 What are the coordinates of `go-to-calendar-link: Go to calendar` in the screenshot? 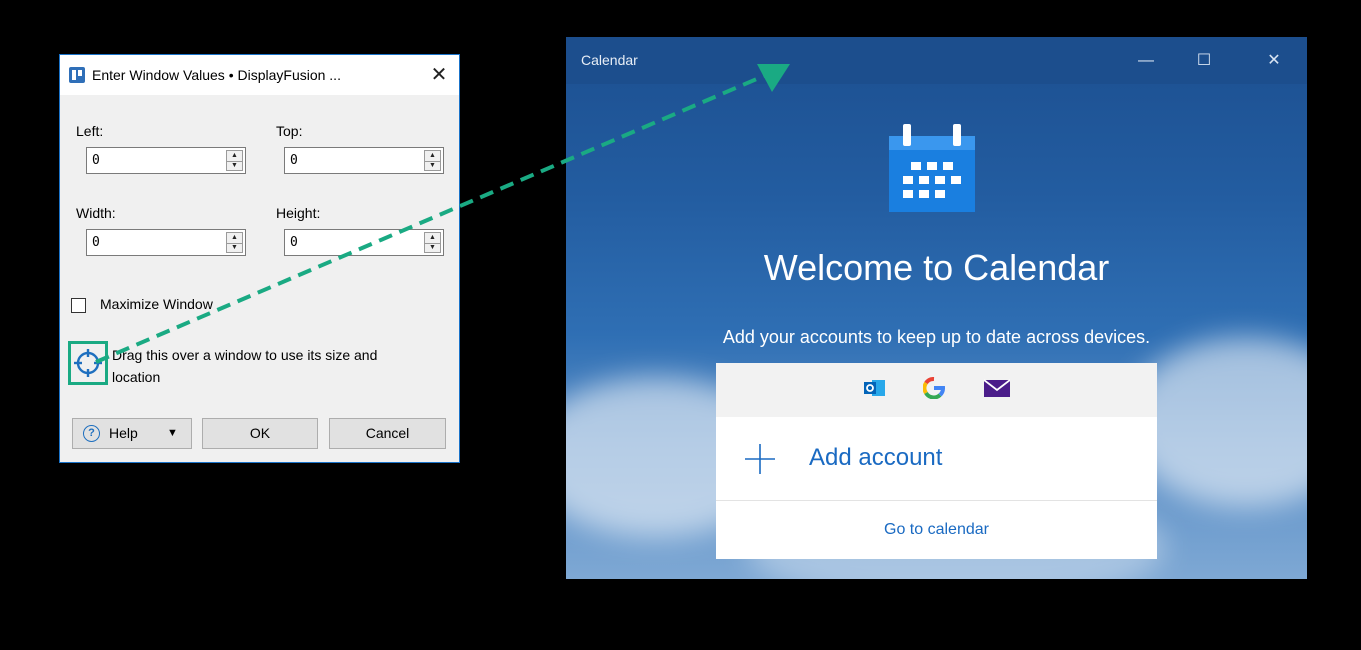 It's located at (936, 530).